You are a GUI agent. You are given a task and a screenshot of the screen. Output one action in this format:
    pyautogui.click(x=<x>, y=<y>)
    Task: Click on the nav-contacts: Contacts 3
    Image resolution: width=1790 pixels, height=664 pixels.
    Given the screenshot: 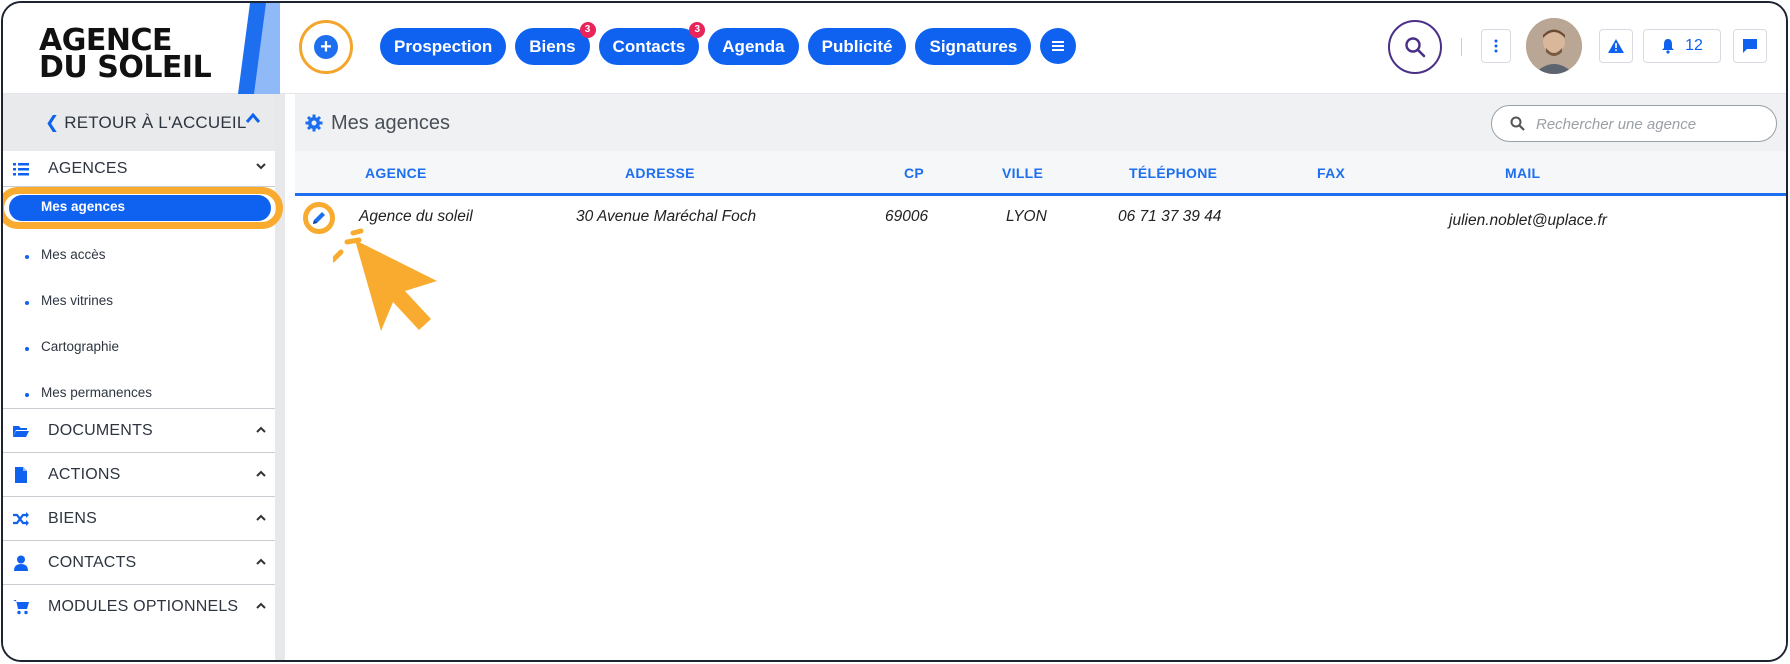 What is the action you would take?
    pyautogui.click(x=652, y=43)
    